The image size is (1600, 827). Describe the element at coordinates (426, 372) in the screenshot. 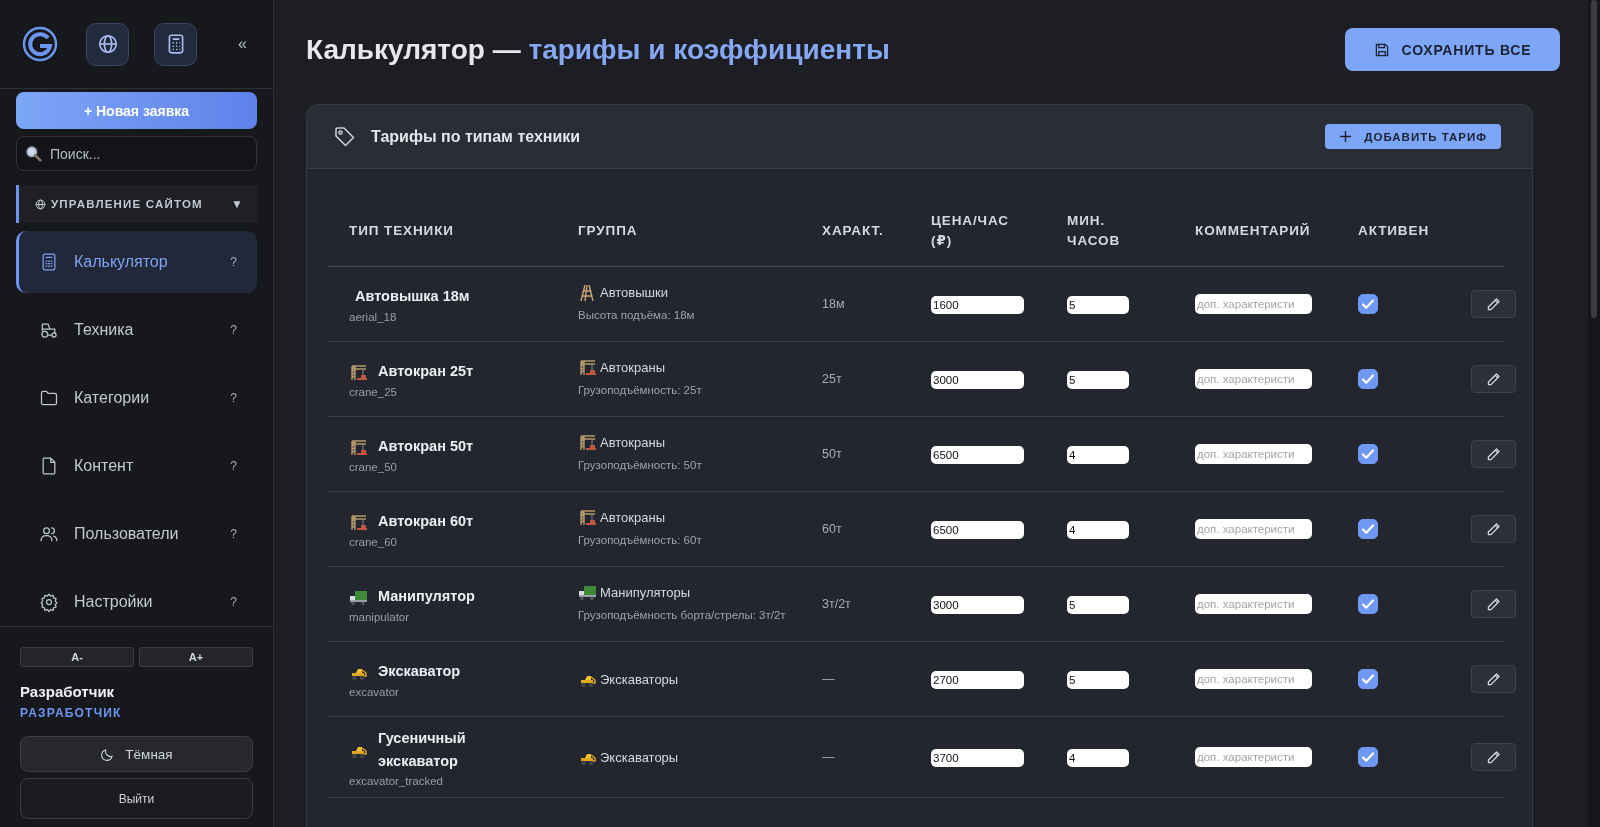

I see `equipment-name: Автокран 25т` at that location.